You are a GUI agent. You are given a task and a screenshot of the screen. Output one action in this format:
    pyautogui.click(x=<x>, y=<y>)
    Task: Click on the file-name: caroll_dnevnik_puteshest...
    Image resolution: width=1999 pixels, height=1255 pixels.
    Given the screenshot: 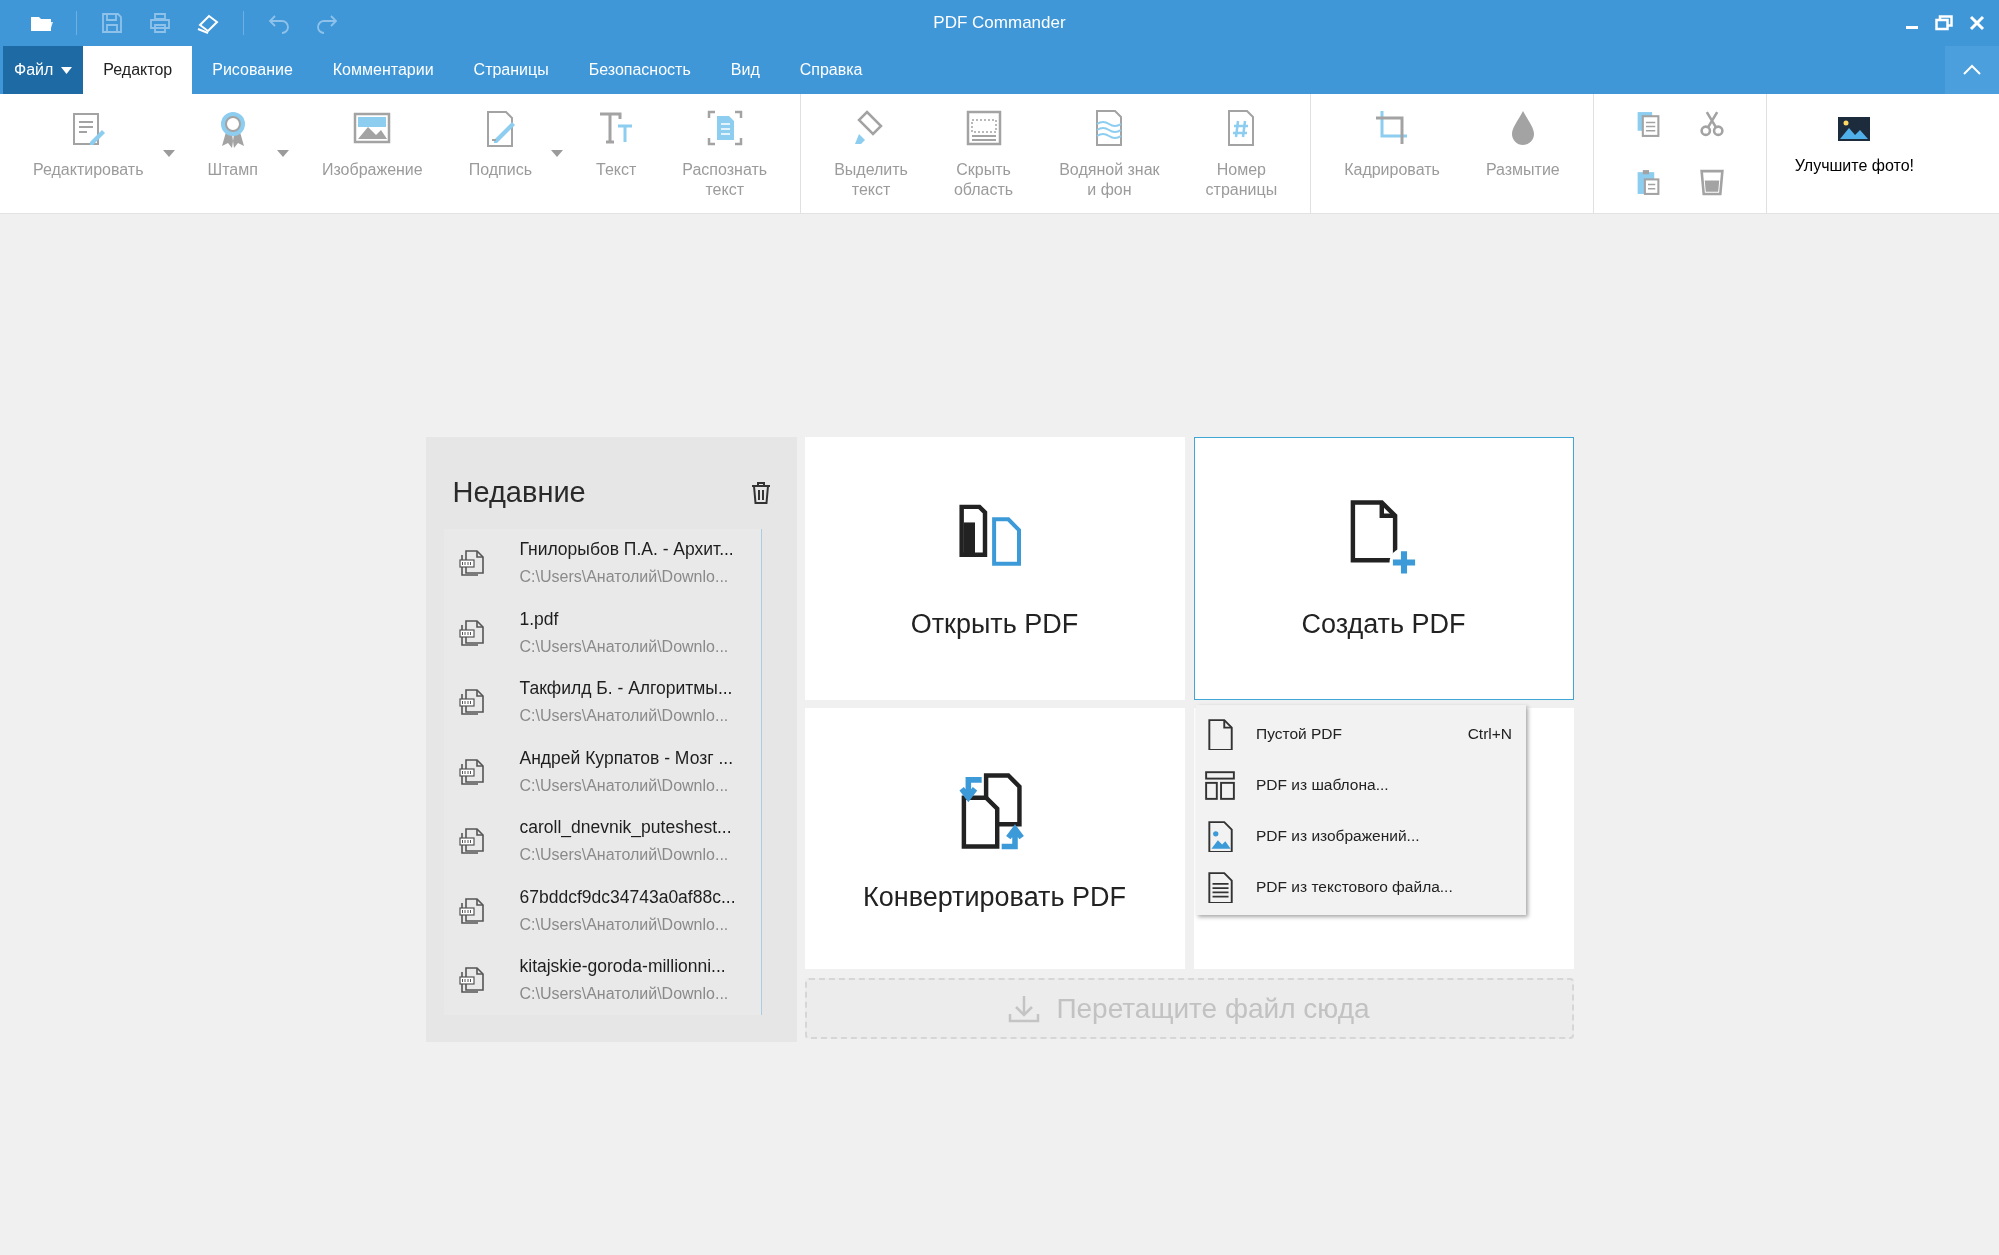 What is the action you would take?
    pyautogui.click(x=625, y=828)
    